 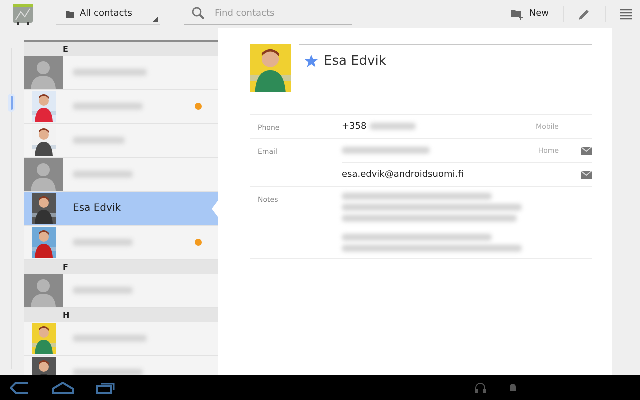 What do you see at coordinates (11, 103) in the screenshot?
I see `scroll-handle` at bounding box center [11, 103].